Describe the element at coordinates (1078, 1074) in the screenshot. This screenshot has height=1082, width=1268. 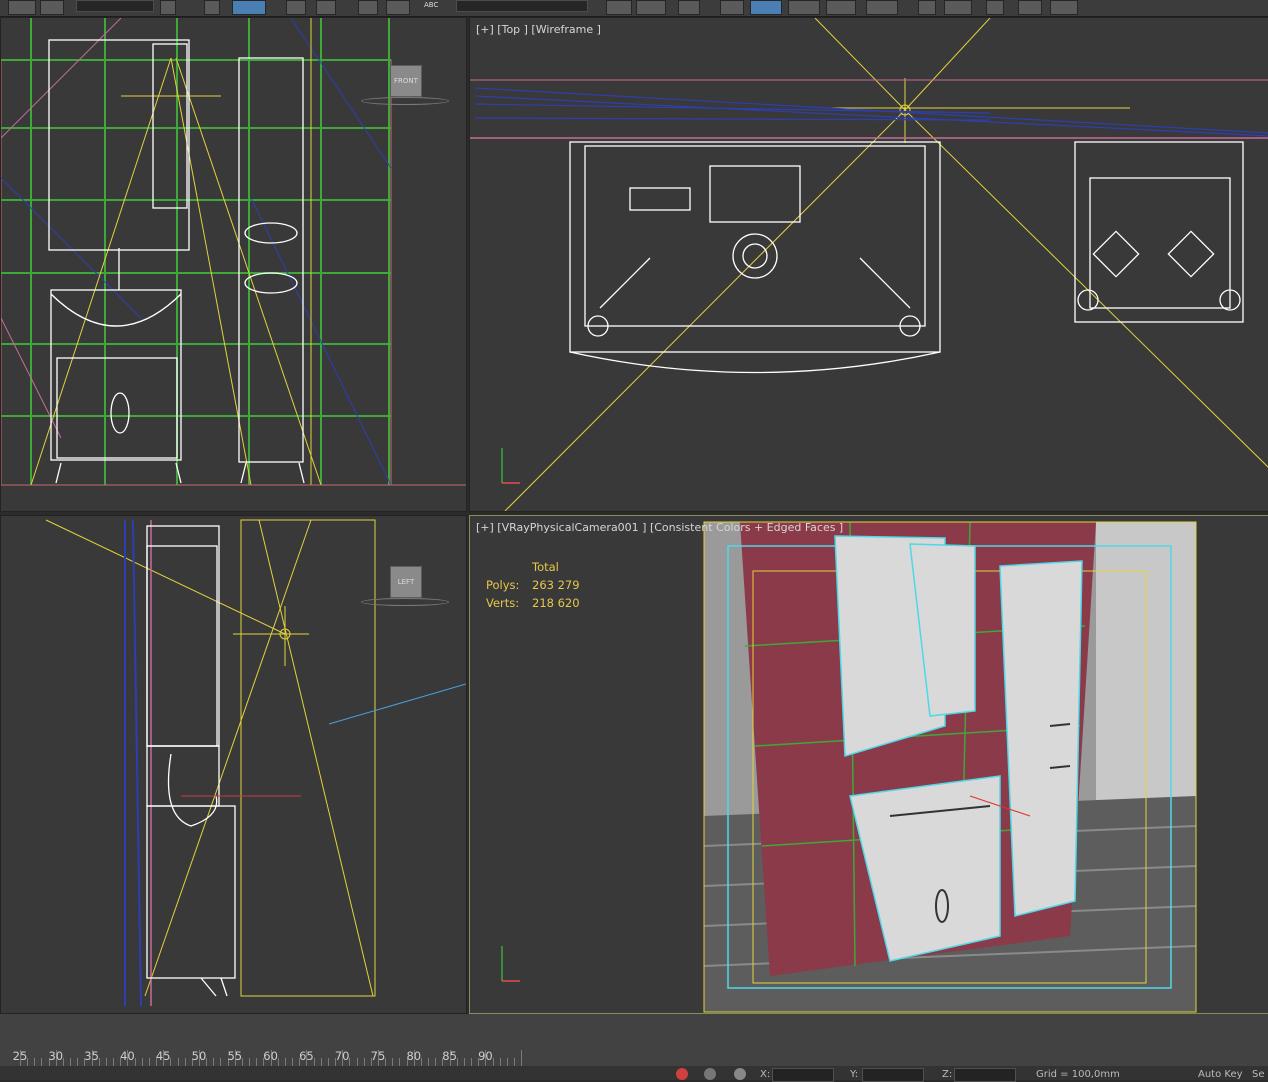
I see `grid-size: Grid = 100,0mm` at that location.